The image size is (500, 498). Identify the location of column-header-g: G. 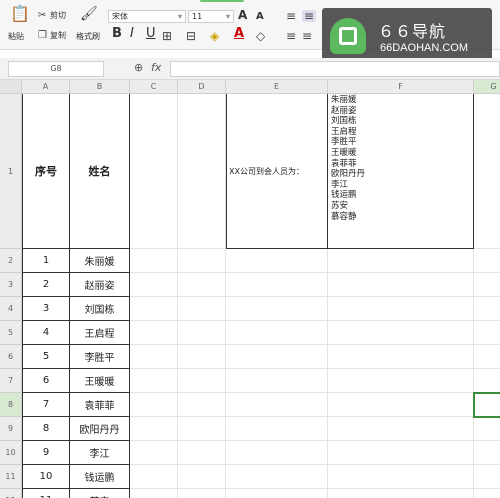
(487, 87).